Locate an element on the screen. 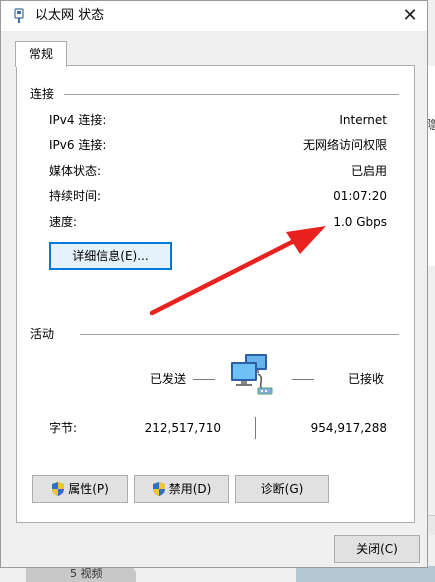  disable-button: 禁用(D) is located at coordinates (181, 489).